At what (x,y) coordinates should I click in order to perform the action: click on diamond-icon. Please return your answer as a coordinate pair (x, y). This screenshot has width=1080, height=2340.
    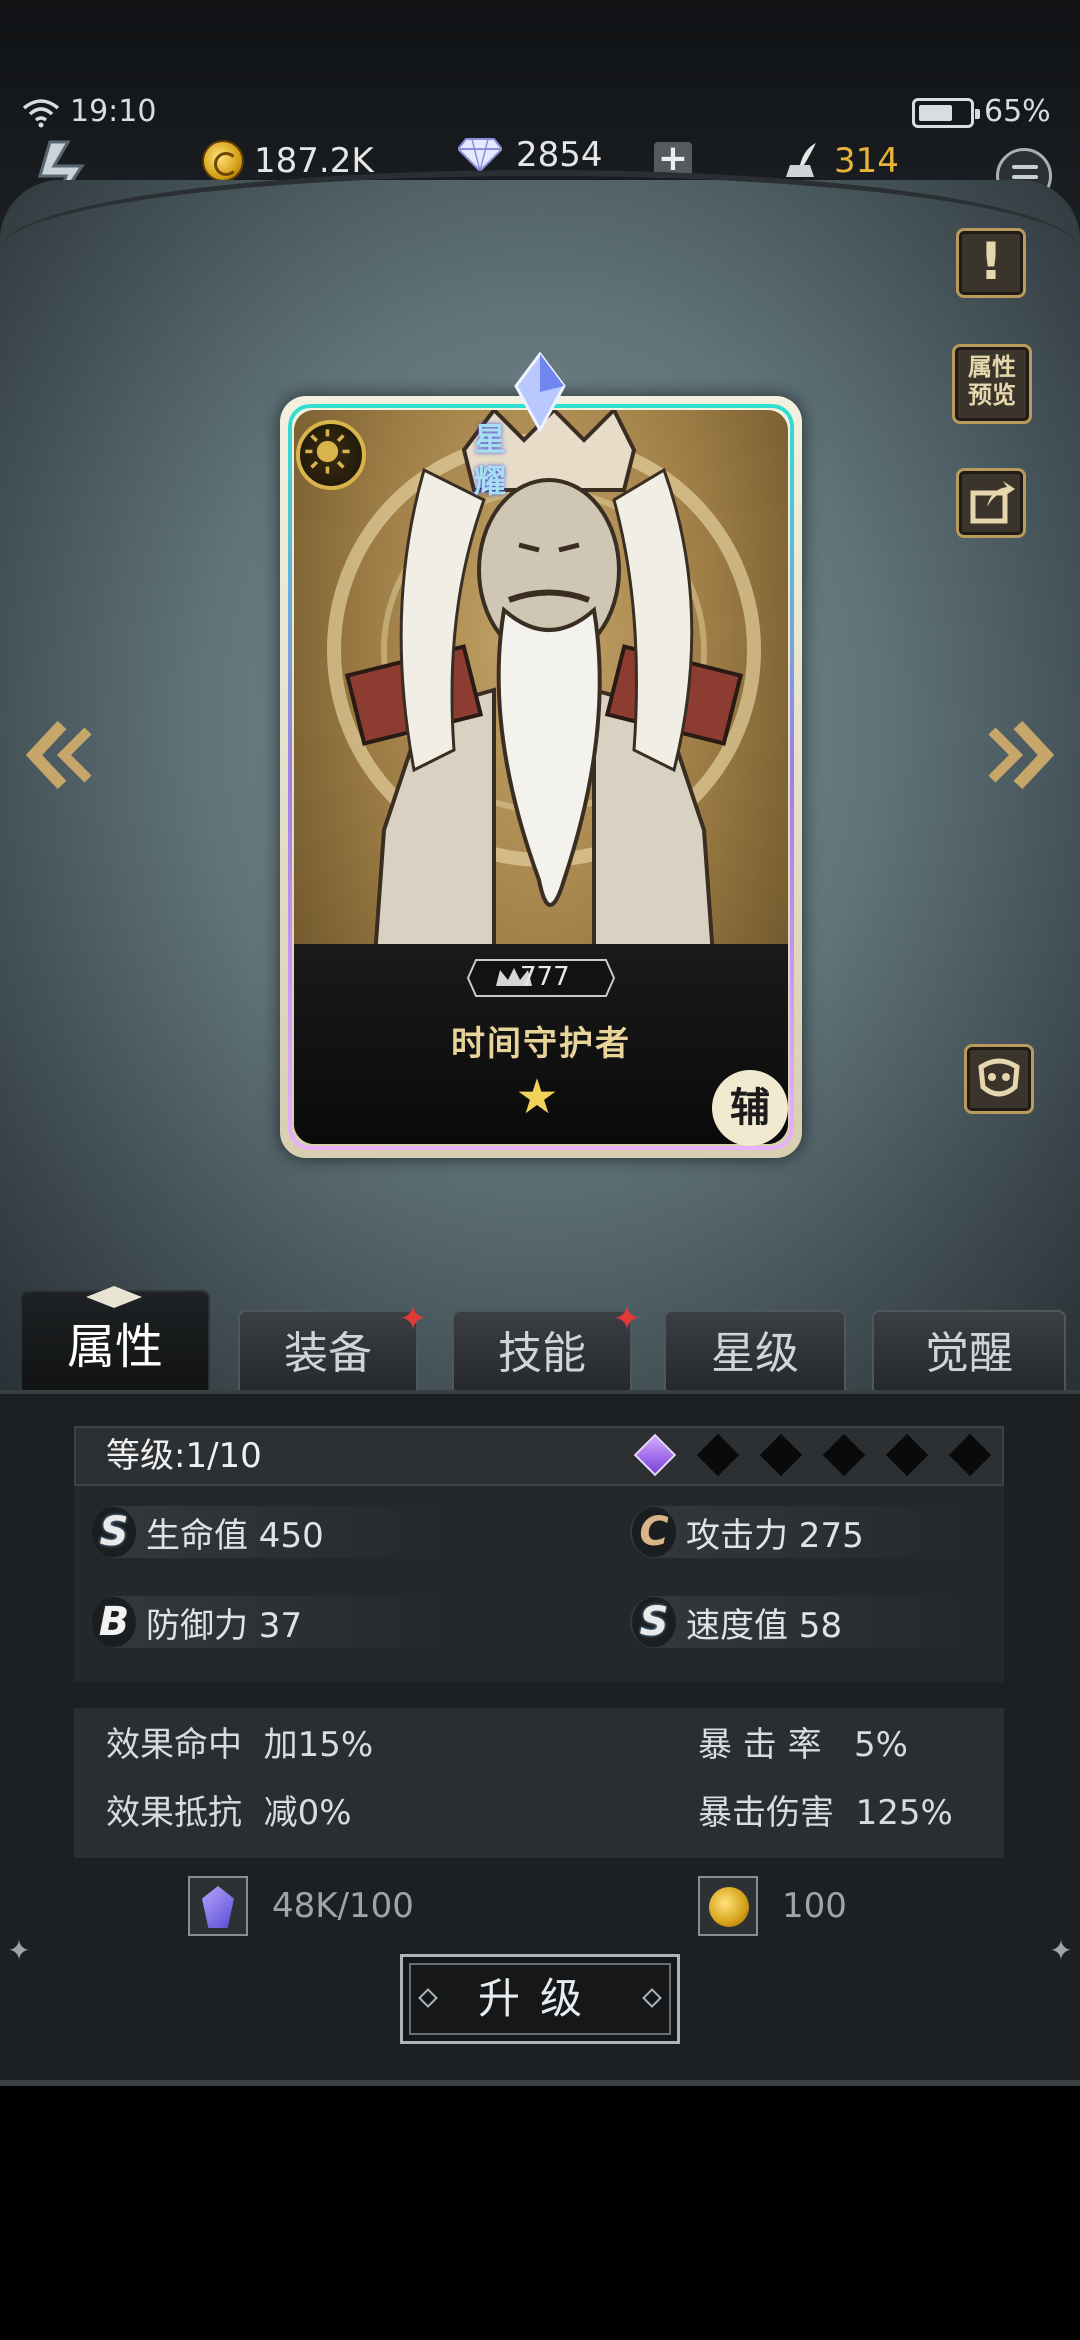
    Looking at the image, I should click on (480, 155).